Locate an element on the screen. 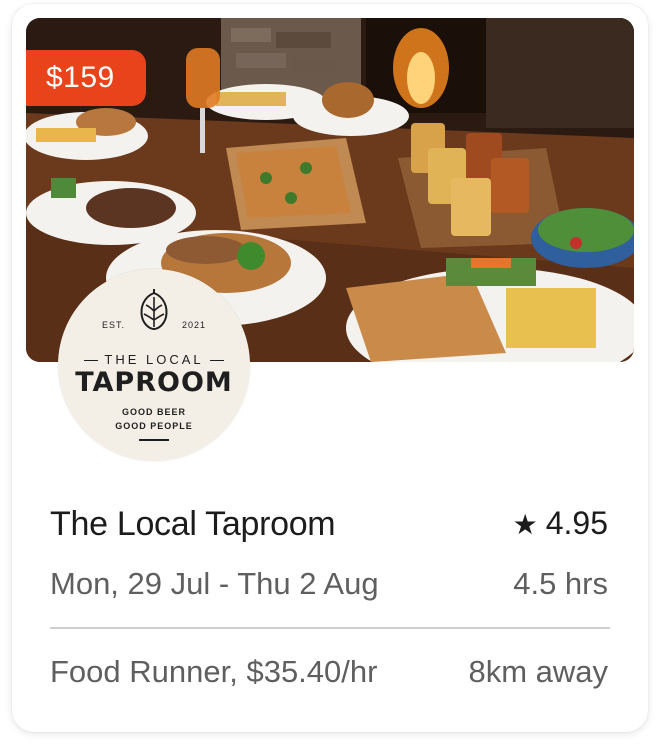 The image size is (660, 752). hop-icon is located at coordinates (154, 310).